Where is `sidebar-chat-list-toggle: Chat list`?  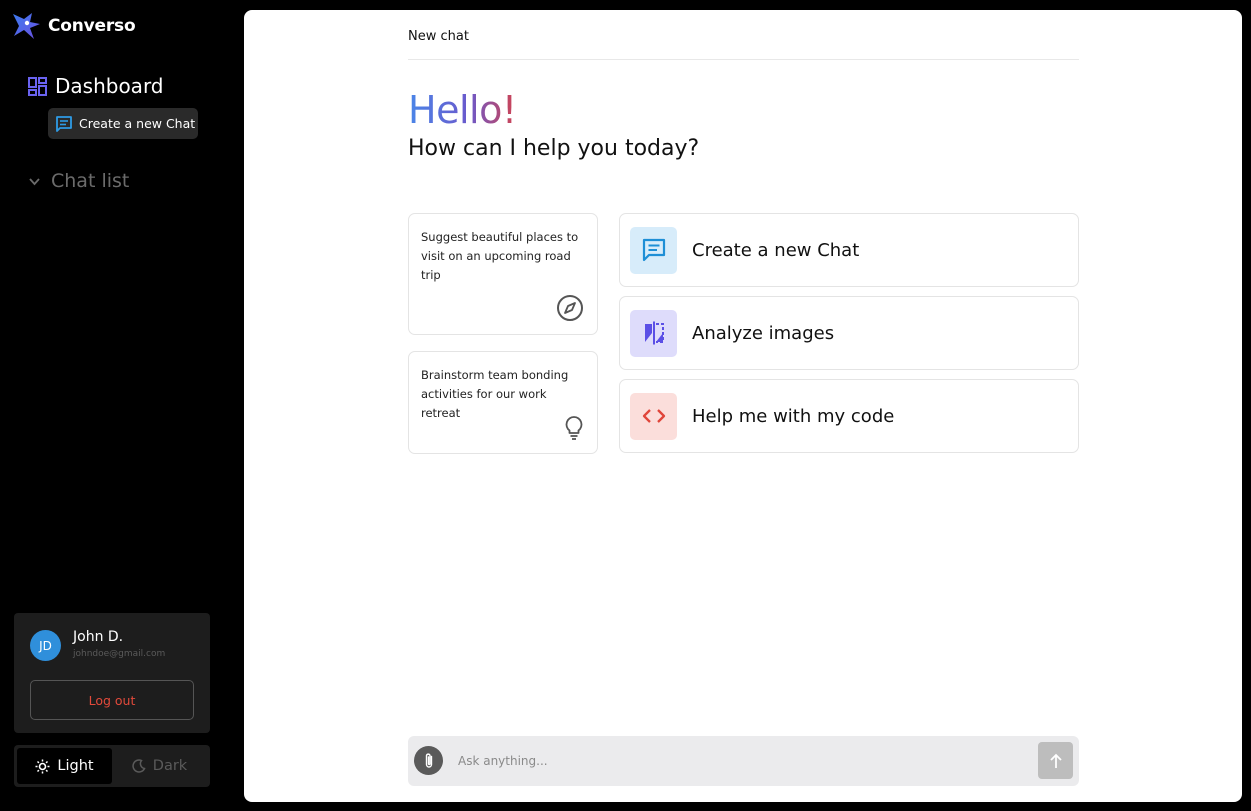
sidebar-chat-list-toggle: Chat list is located at coordinates (78, 181).